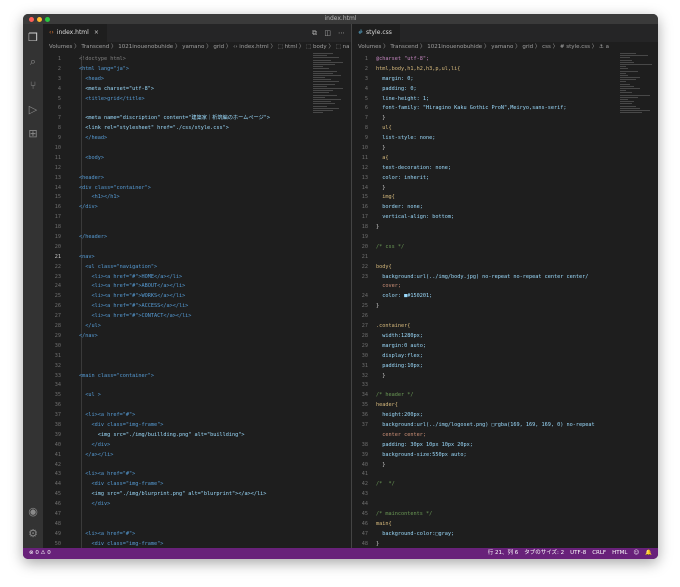 This screenshot has width=680, height=587. Describe the element at coordinates (331, 98) in the screenshot. I see `minimap-left` at that location.